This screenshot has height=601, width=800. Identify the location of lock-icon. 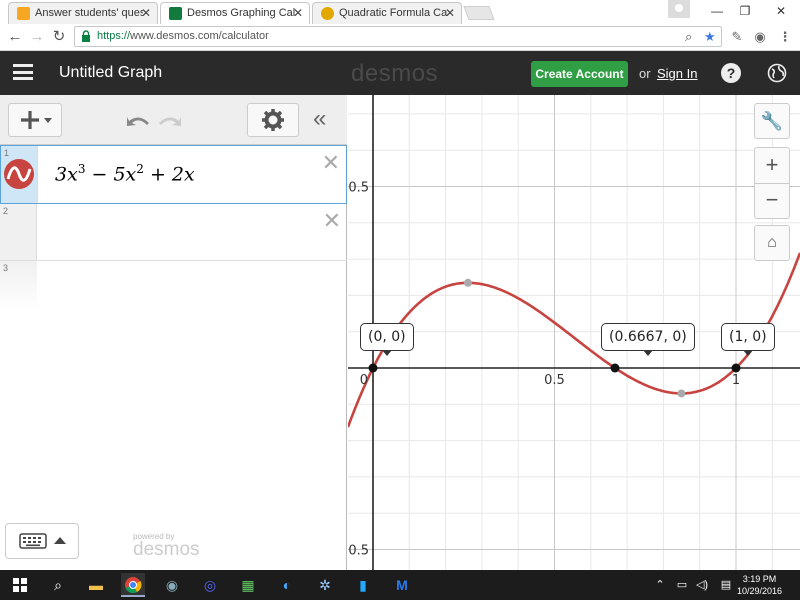
(86, 36).